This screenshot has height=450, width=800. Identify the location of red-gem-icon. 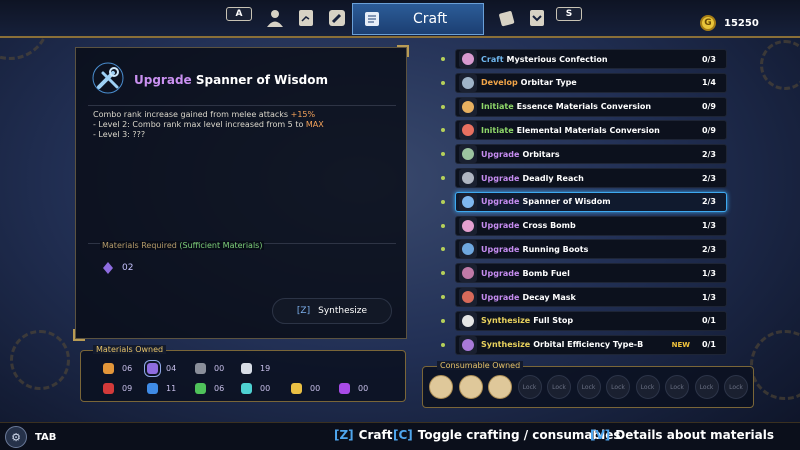
(108, 388).